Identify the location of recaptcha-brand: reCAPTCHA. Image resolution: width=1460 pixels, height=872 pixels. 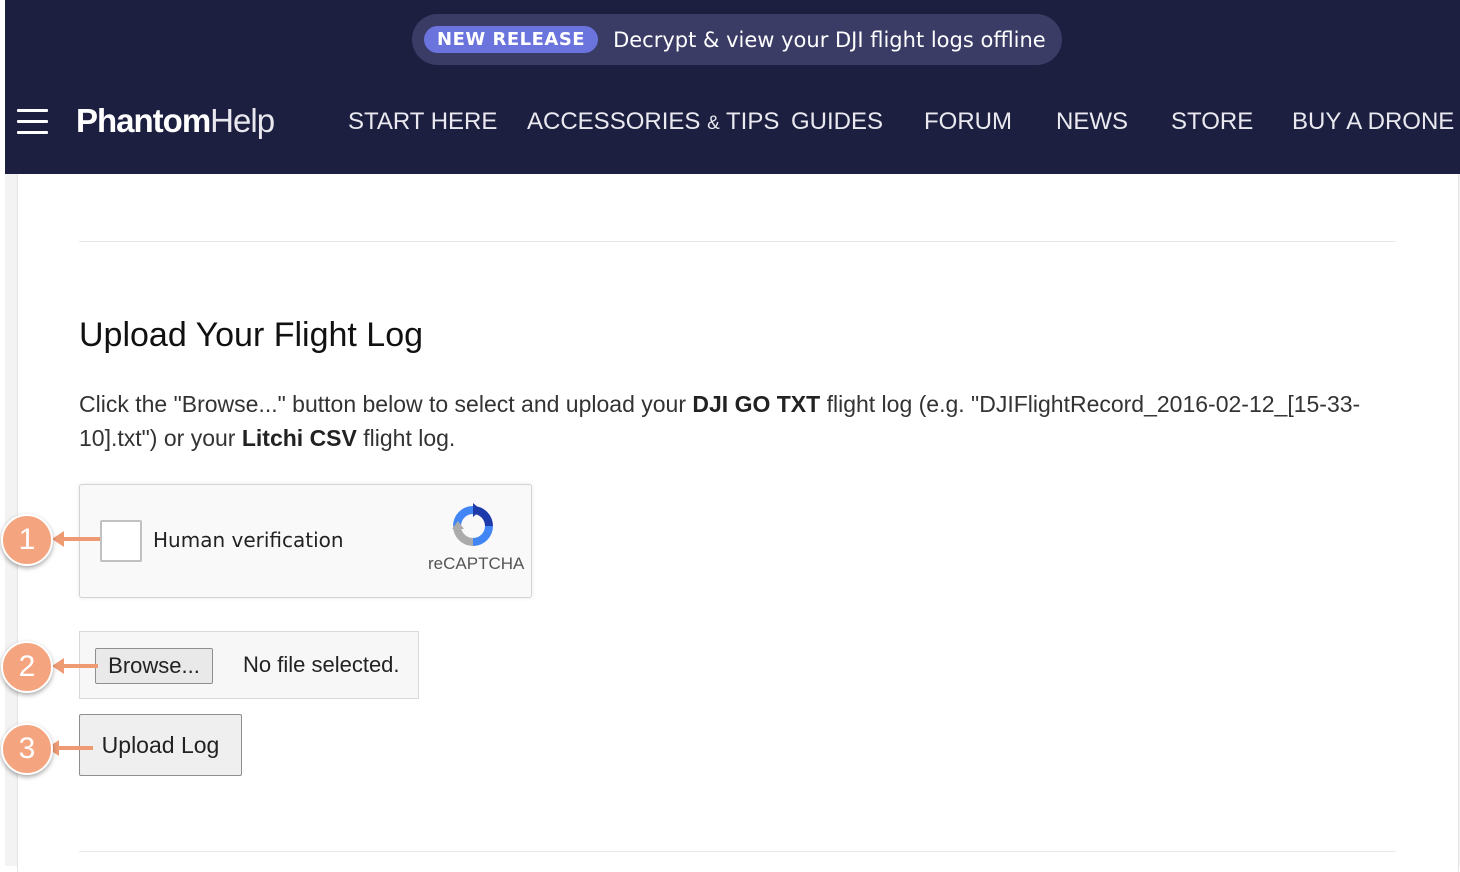
(476, 563).